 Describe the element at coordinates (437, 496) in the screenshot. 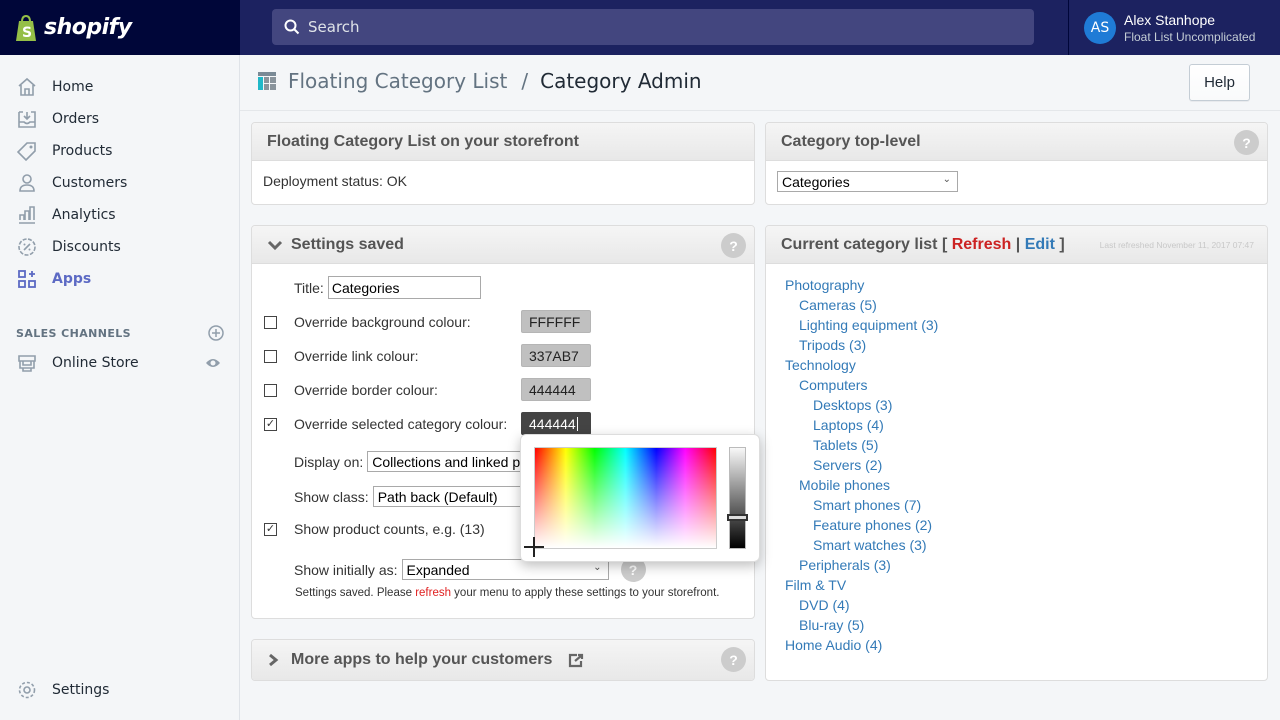

I see `select-value: Path back (Default)` at that location.